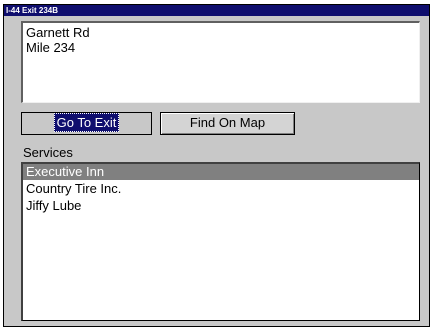 Image resolution: width=433 pixels, height=330 pixels. Describe the element at coordinates (32, 10) in the screenshot. I see `window-title: I-44 Exit 234B` at that location.